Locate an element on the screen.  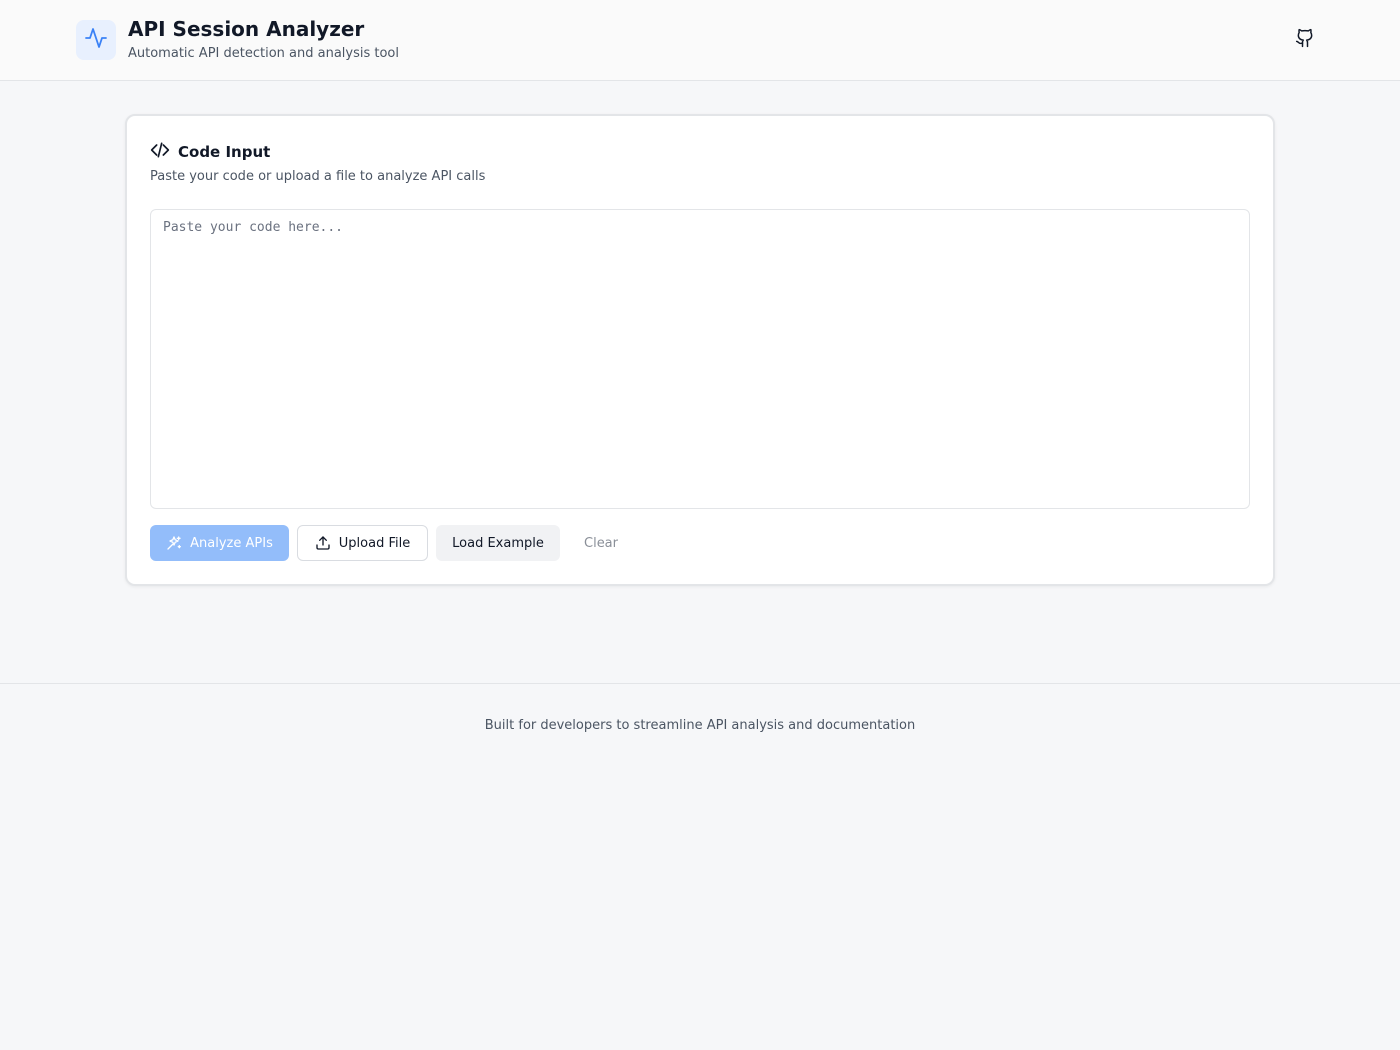
code-icon is located at coordinates (160, 152).